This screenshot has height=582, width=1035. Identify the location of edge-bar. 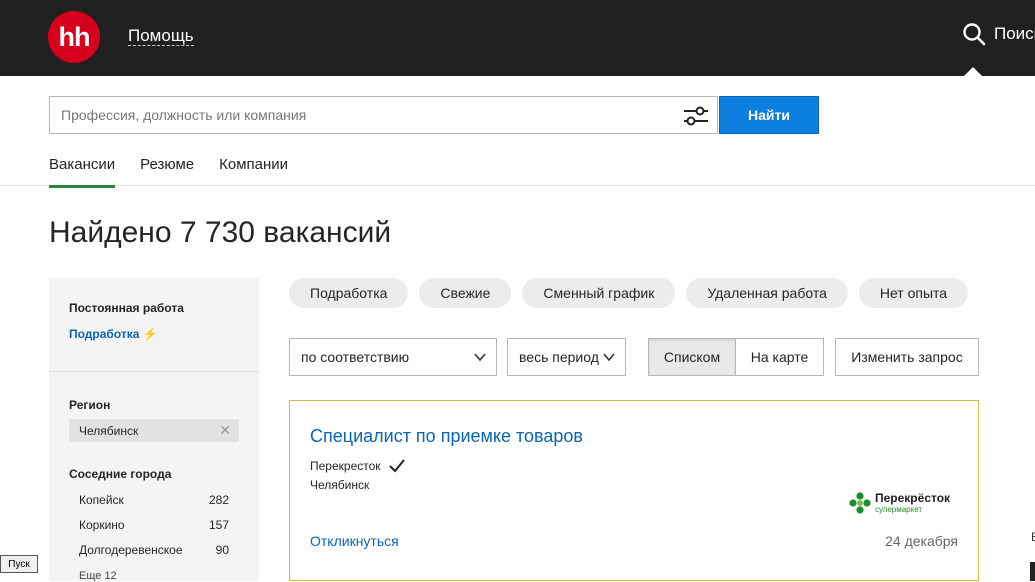
(1032, 571).